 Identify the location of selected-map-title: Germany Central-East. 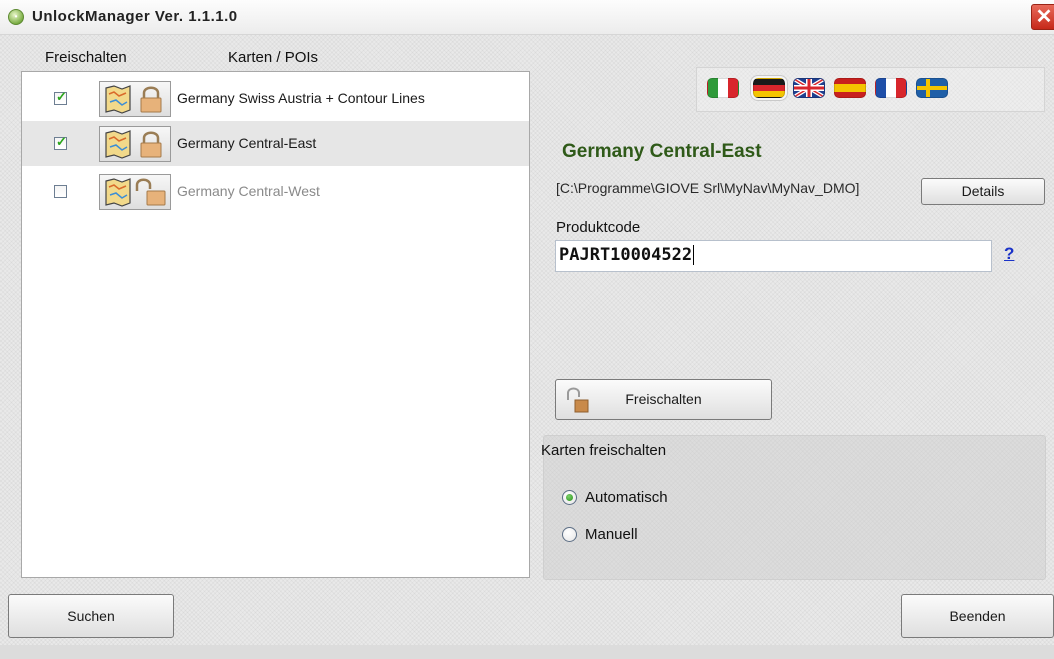
(662, 151).